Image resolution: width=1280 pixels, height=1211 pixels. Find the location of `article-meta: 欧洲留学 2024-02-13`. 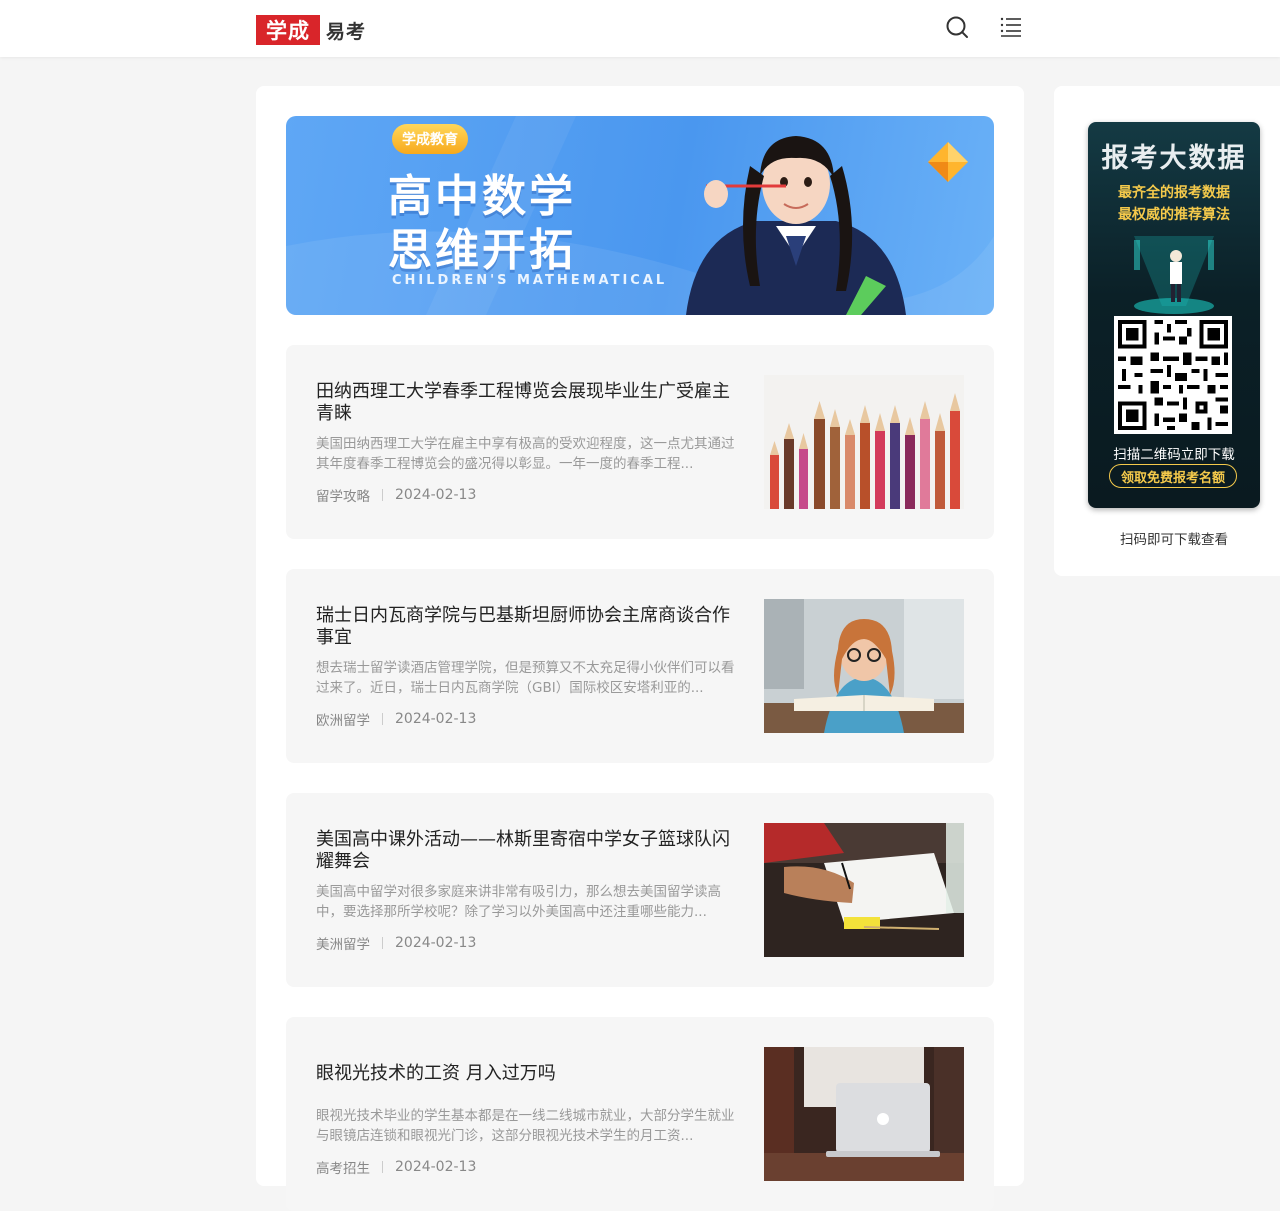

article-meta: 欧洲留学 2024-02-13 is located at coordinates (396, 719).